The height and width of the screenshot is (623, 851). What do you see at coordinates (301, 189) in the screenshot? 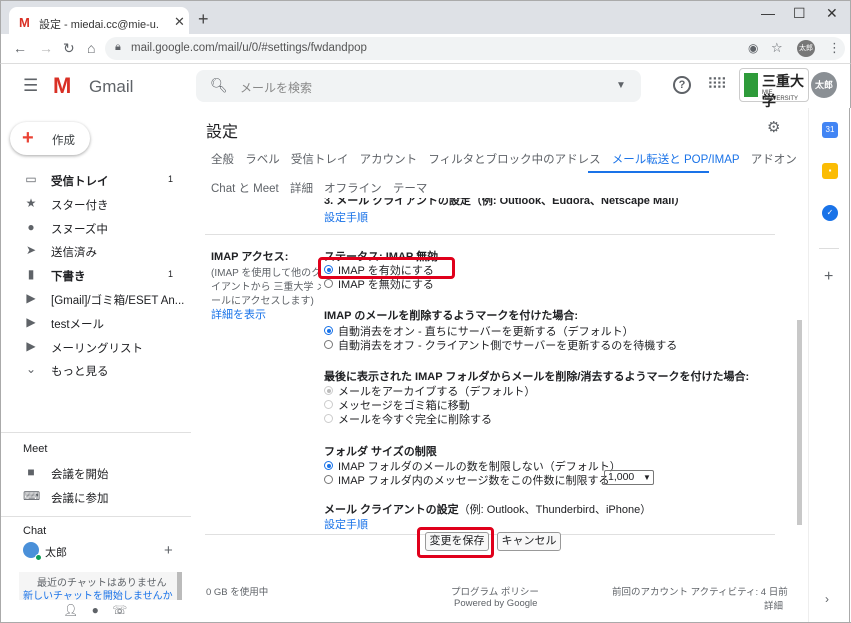
I see `tab-advanced: 詳細` at bounding box center [301, 189].